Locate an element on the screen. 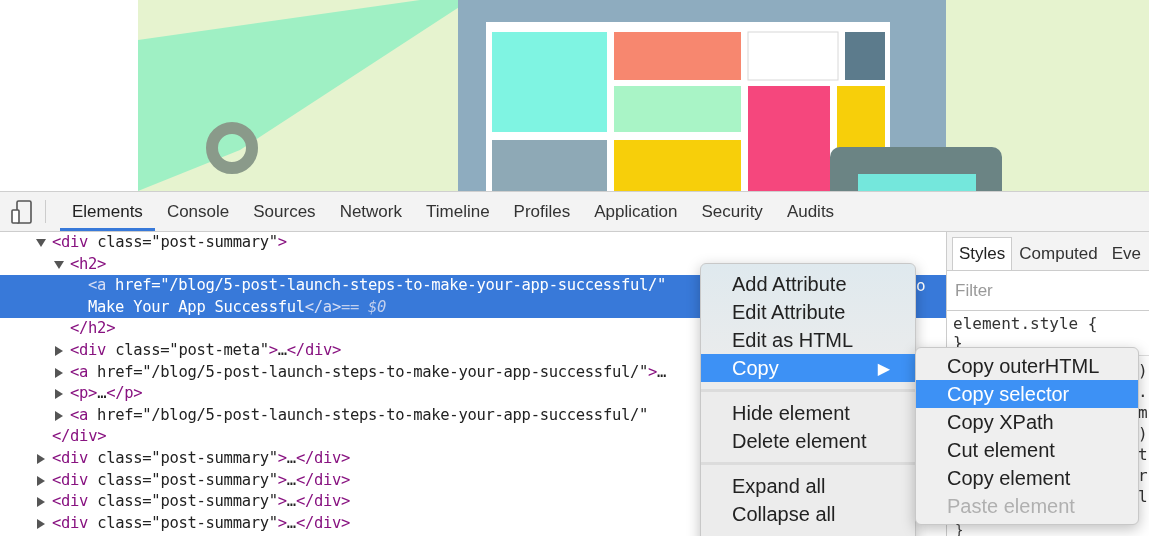 Image resolution: width=1149 pixels, height=536 pixels. menu-item-label: Expand all is located at coordinates (779, 486).